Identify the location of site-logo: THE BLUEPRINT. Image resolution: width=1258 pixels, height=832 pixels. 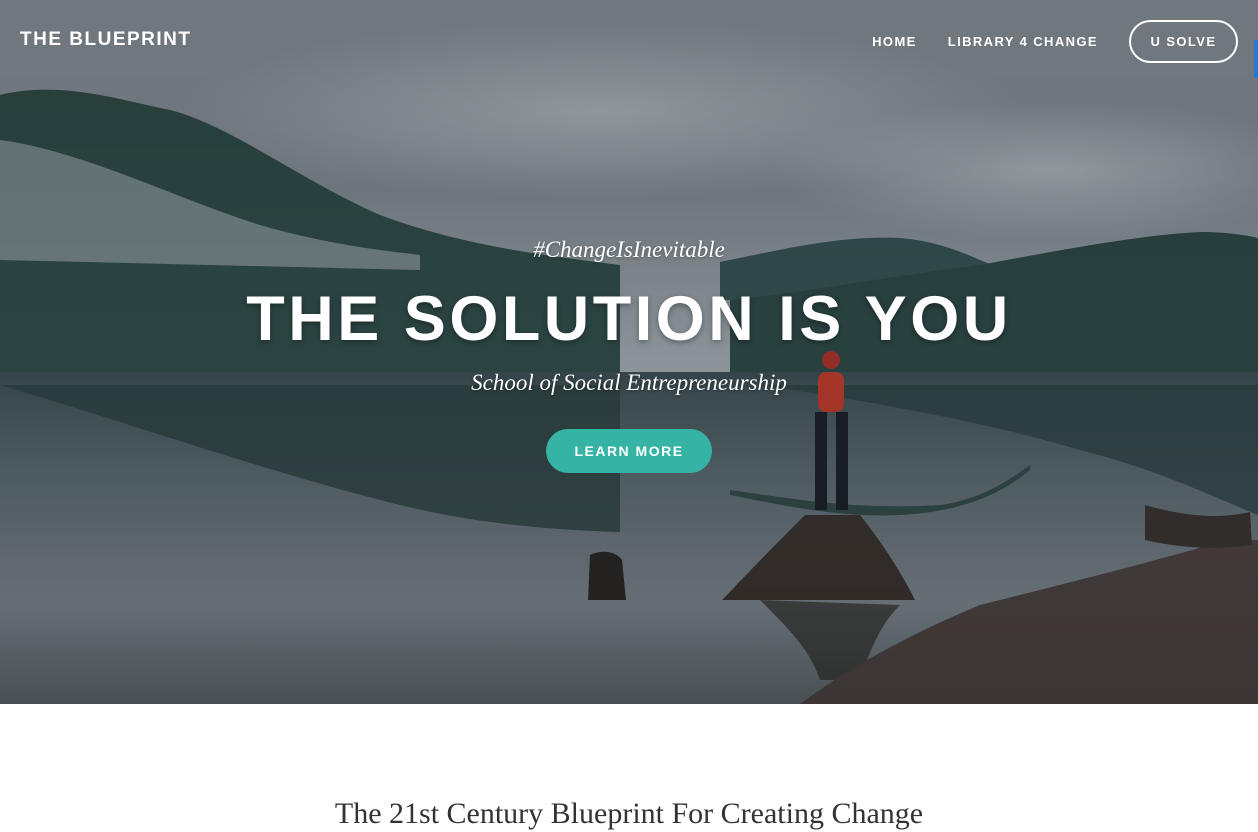
(106, 40).